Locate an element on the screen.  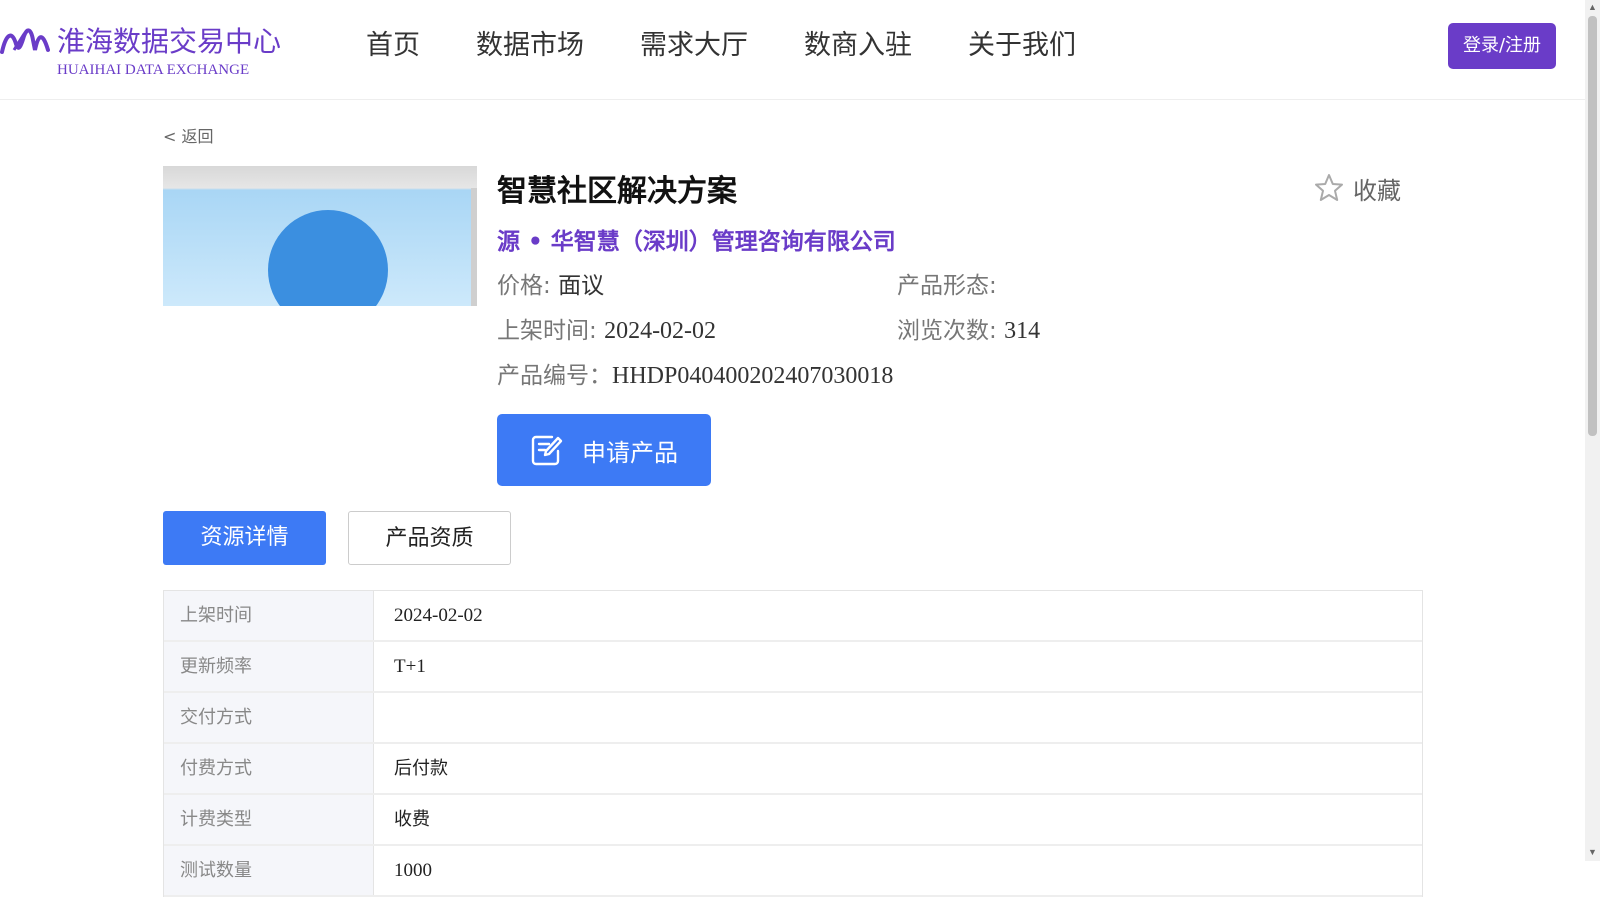
table-row: 测试数量 1000 is located at coordinates (793, 871).